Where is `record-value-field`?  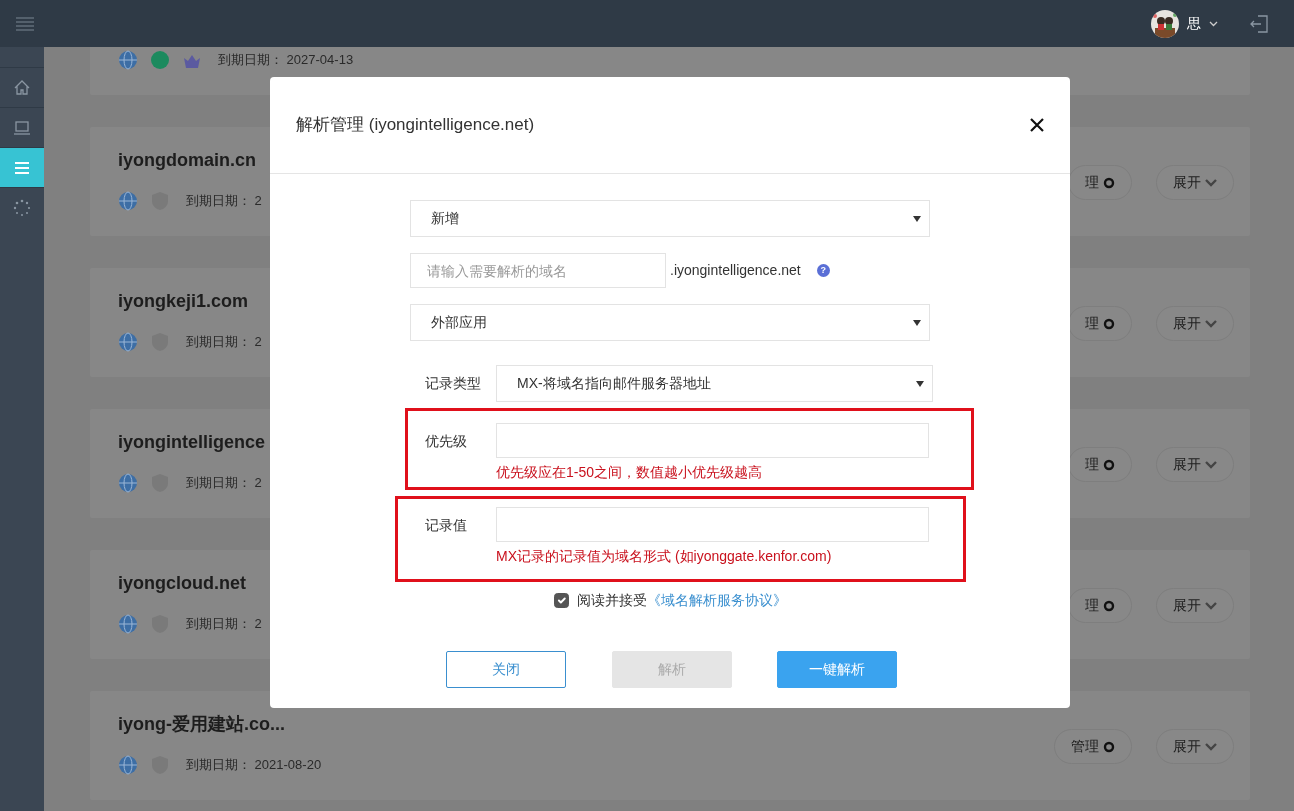
record-value-field is located at coordinates (712, 524).